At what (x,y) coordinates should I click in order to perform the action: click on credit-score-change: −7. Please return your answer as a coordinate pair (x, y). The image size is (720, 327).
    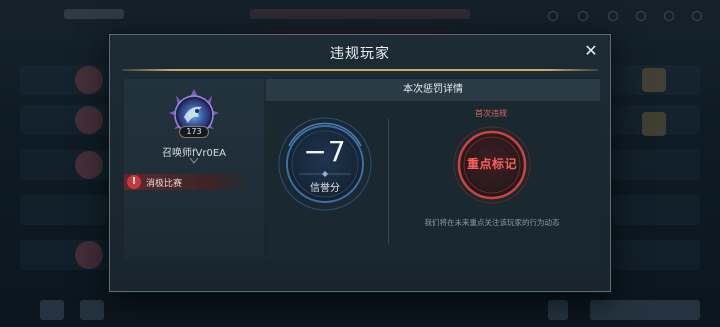
    Looking at the image, I should click on (325, 151).